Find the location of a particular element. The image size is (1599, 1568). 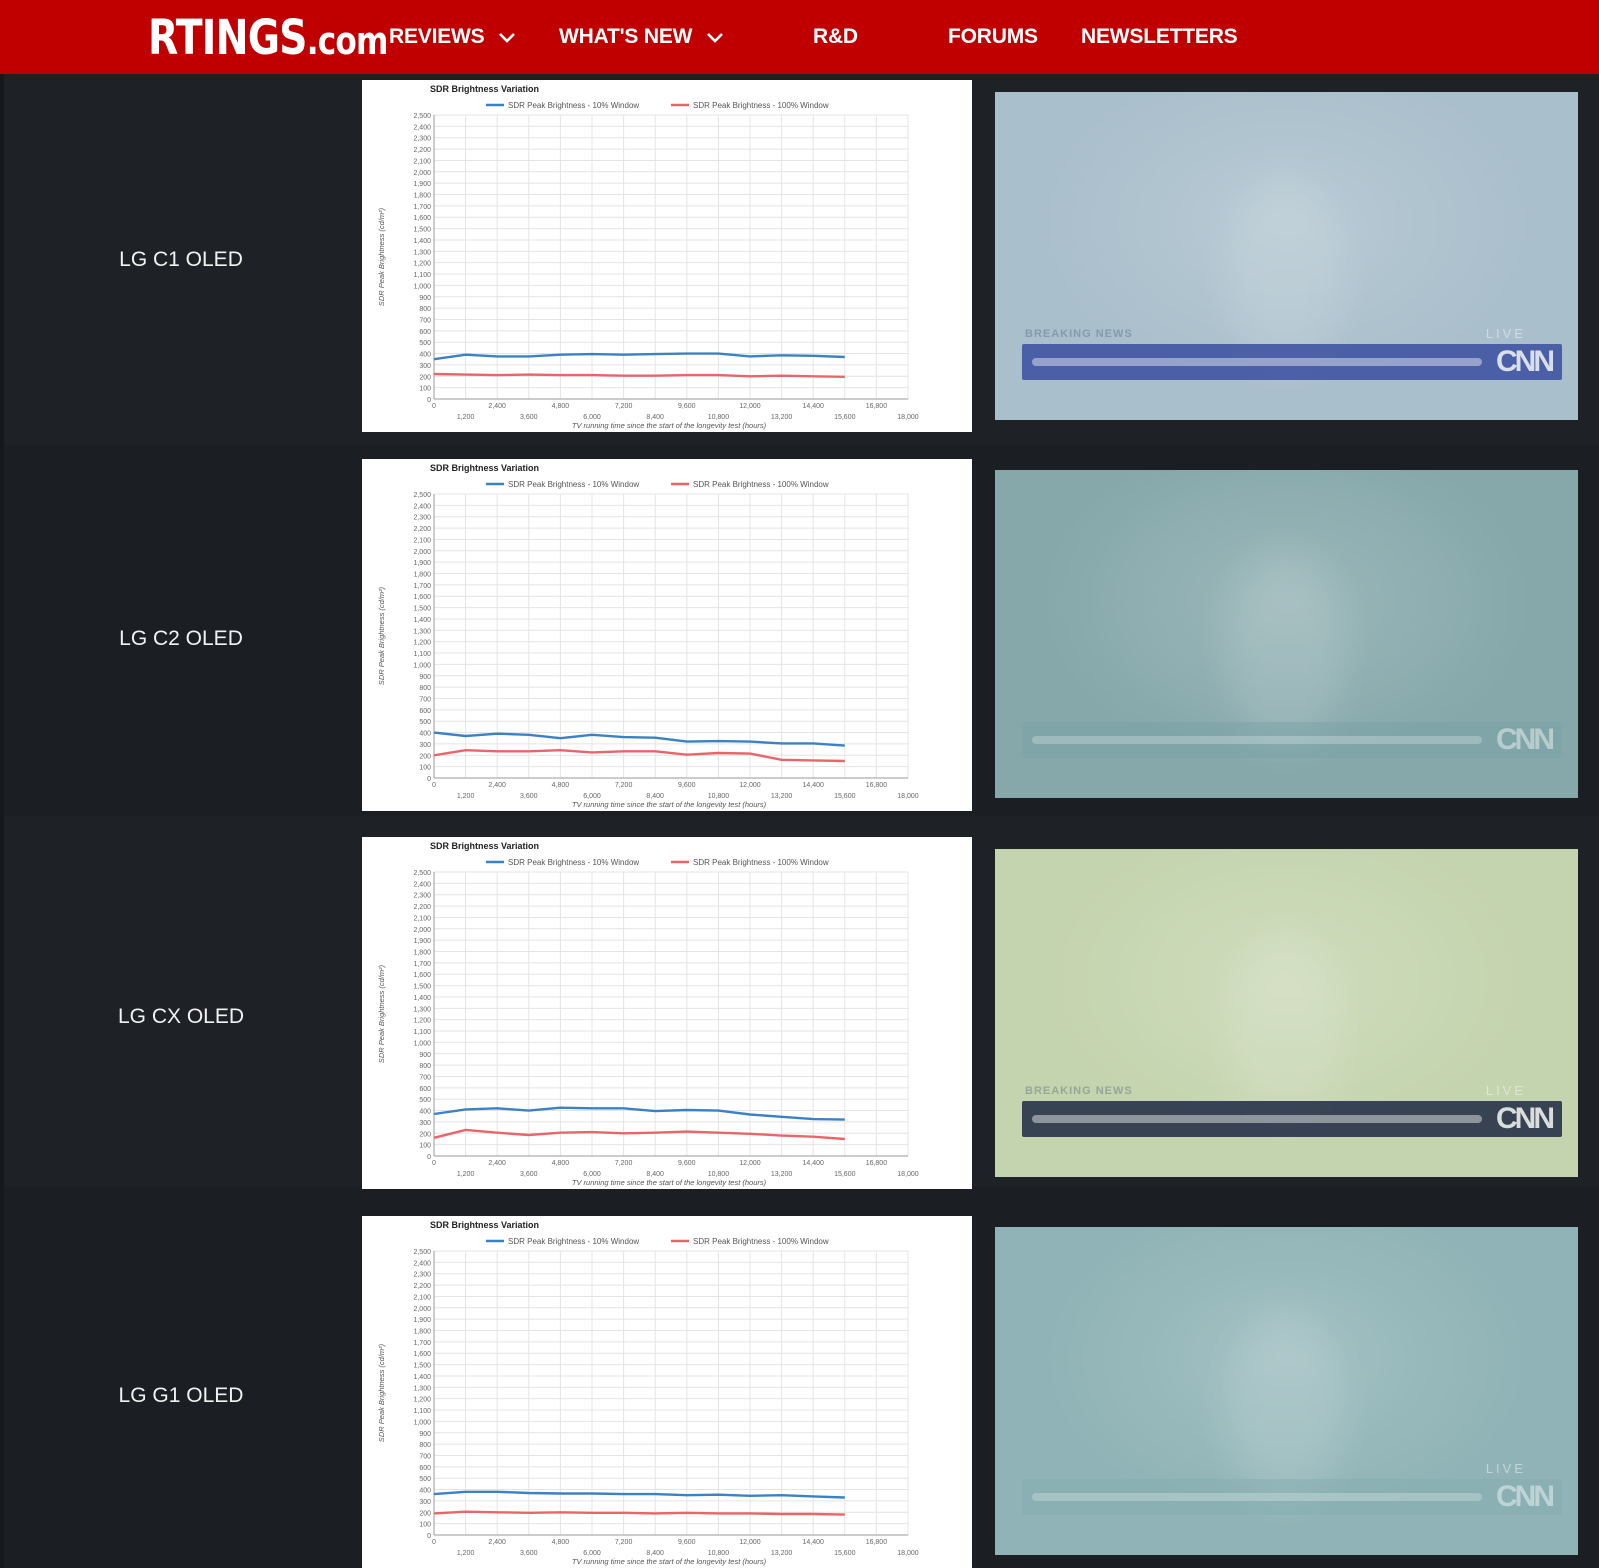

tv-name: LG CX OLED is located at coordinates (181, 1017).